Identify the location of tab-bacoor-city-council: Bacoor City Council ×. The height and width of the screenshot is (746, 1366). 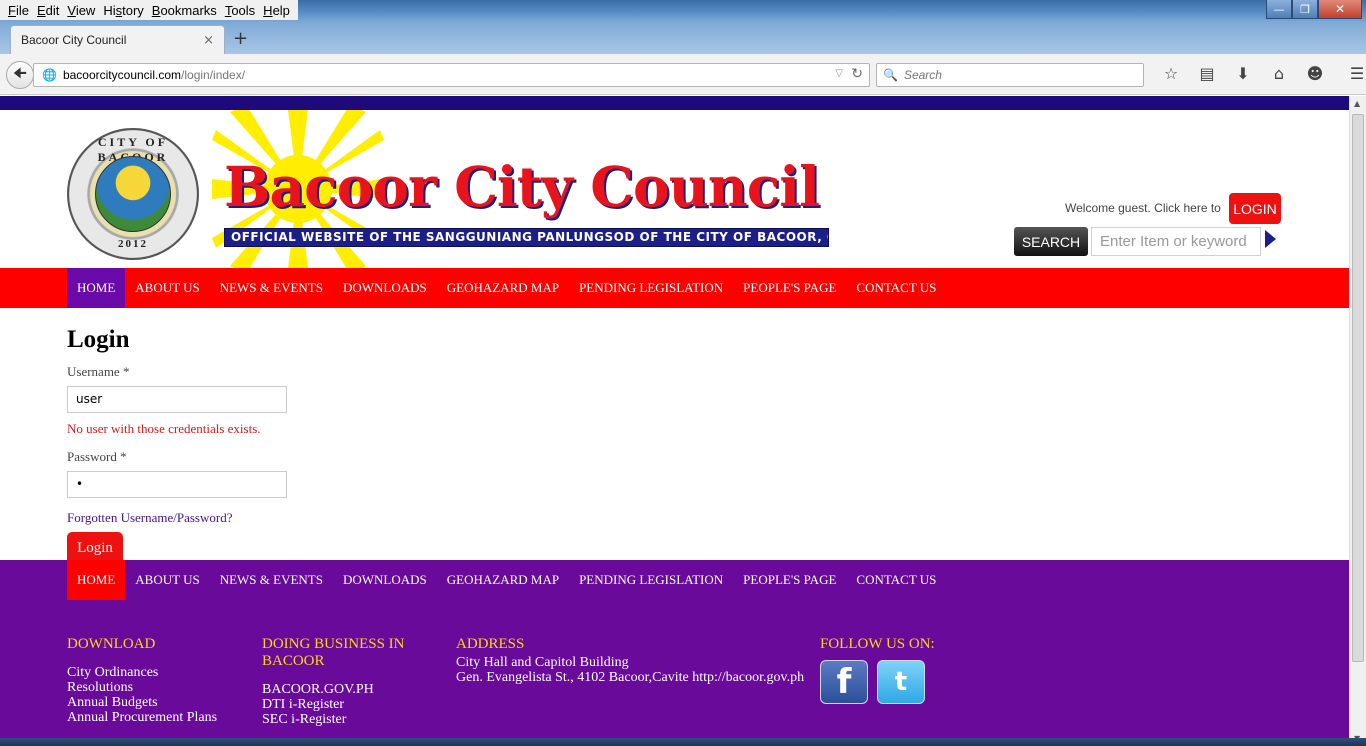
(117, 39).